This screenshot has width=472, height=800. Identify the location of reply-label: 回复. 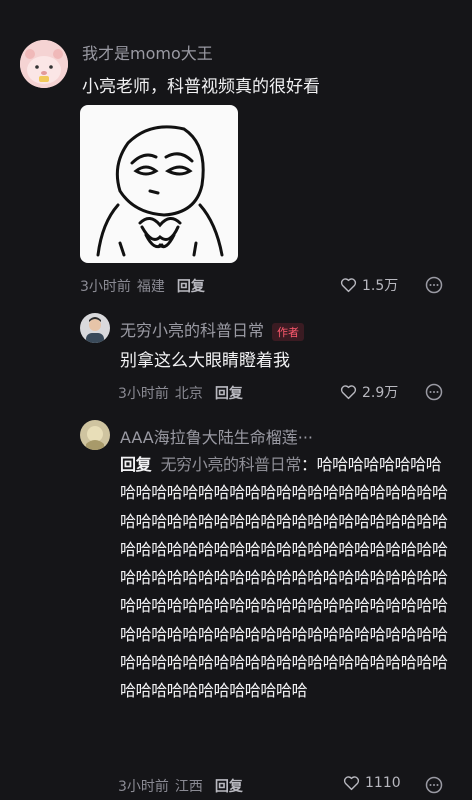
(136, 464).